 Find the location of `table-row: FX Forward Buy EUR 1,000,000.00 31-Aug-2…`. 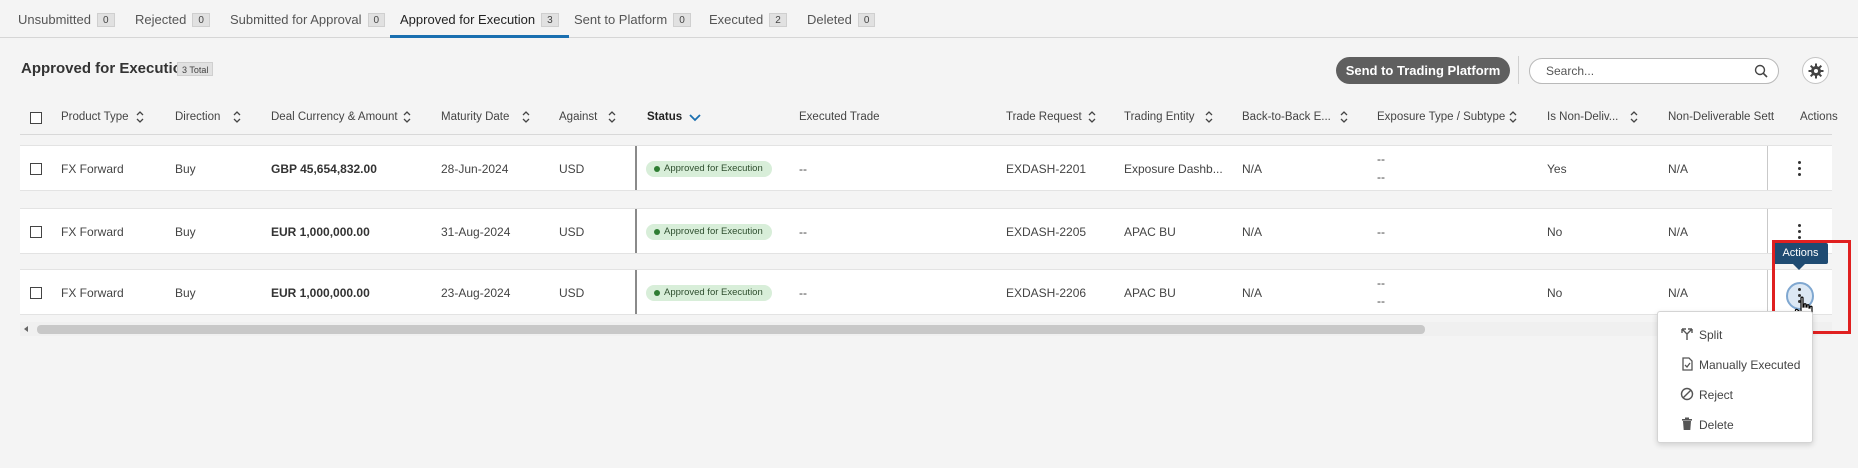

table-row: FX Forward Buy EUR 1,000,000.00 31-Aug-2… is located at coordinates (926, 231).